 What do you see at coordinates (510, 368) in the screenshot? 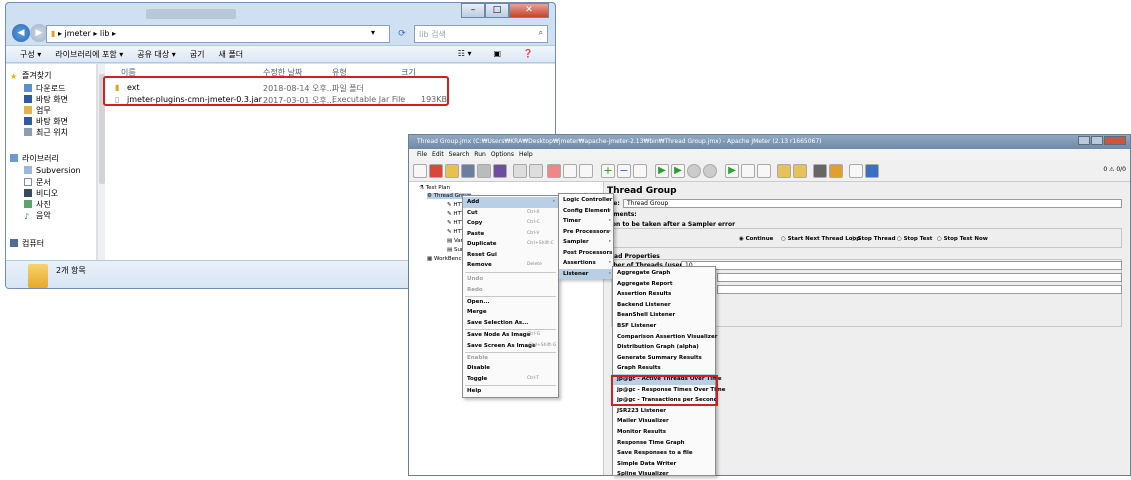
I see `menu-item-disable: Disable` at bounding box center [510, 368].